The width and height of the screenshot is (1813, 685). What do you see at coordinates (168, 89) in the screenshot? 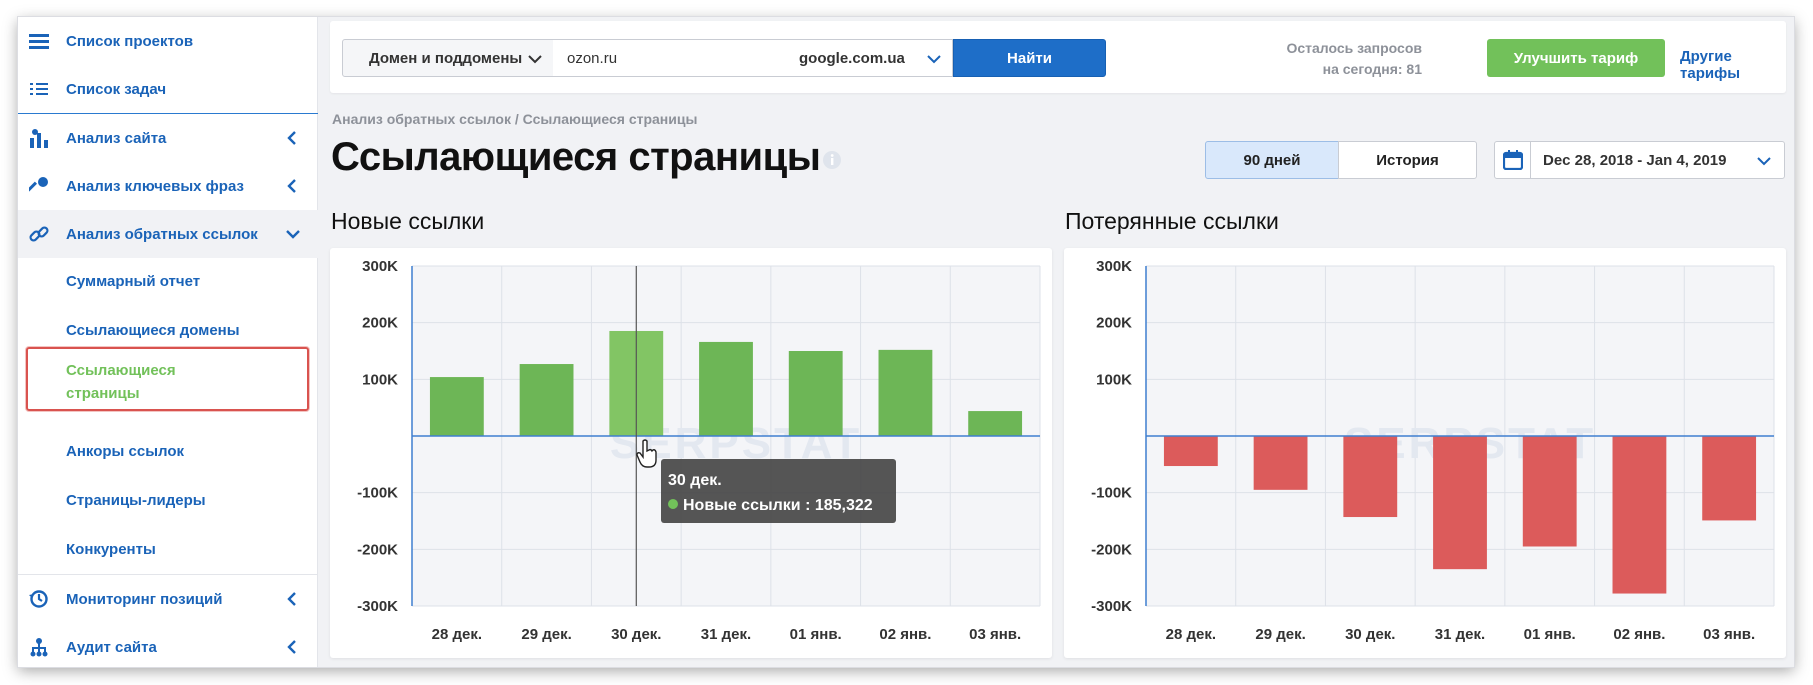
I see `sidebar-item-tasks: Список задач` at bounding box center [168, 89].